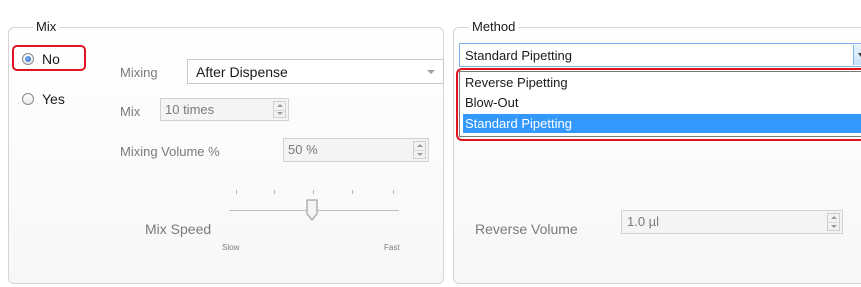 Image resolution: width=861 pixels, height=287 pixels. I want to click on reverse-volume-spinner, so click(833, 222).